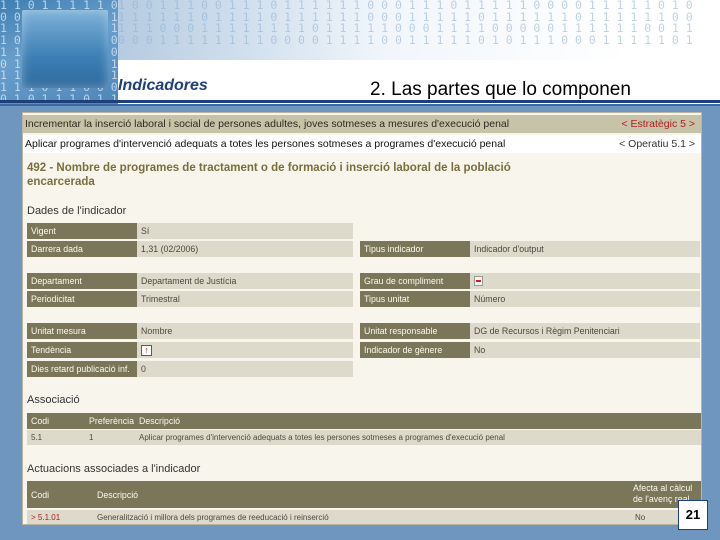 Image resolution: width=720 pixels, height=540 pixels. Describe the element at coordinates (82, 249) in the screenshot. I see `field-label: Darrera dada` at that location.